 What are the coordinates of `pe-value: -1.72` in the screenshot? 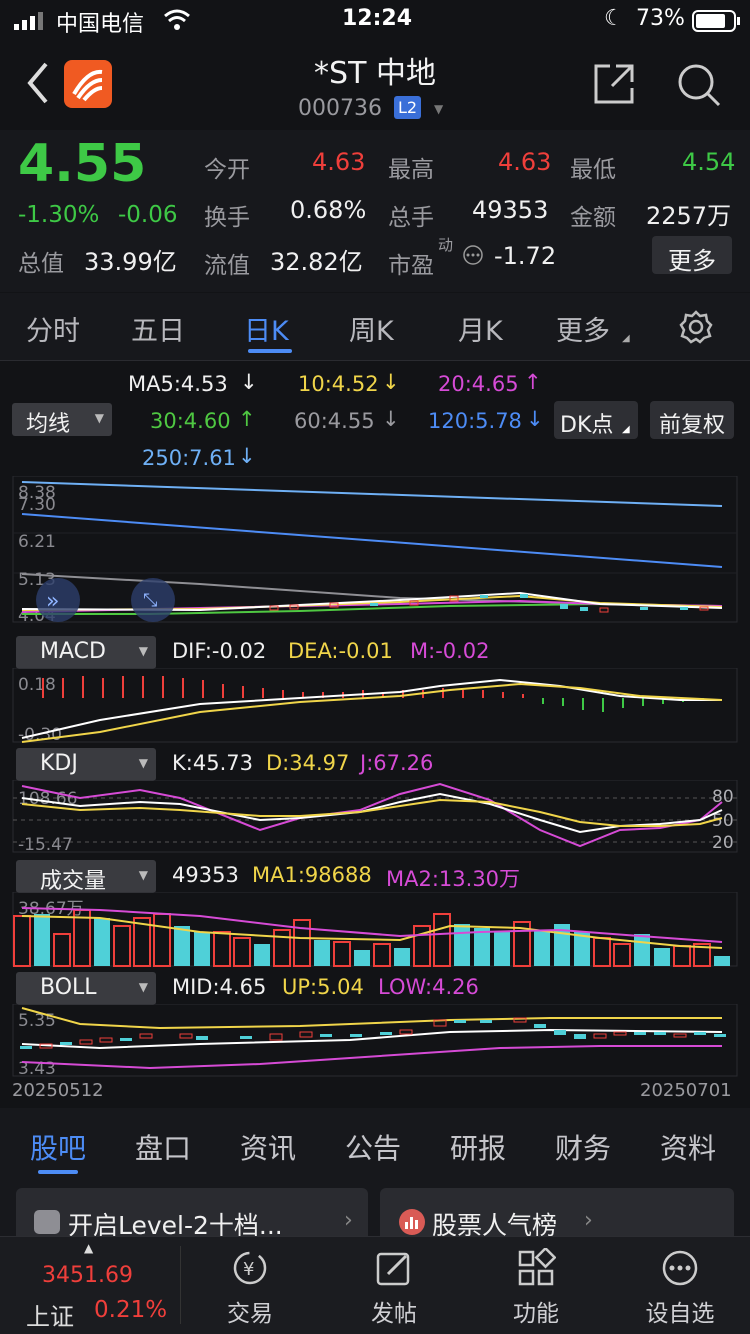 It's located at (525, 256).